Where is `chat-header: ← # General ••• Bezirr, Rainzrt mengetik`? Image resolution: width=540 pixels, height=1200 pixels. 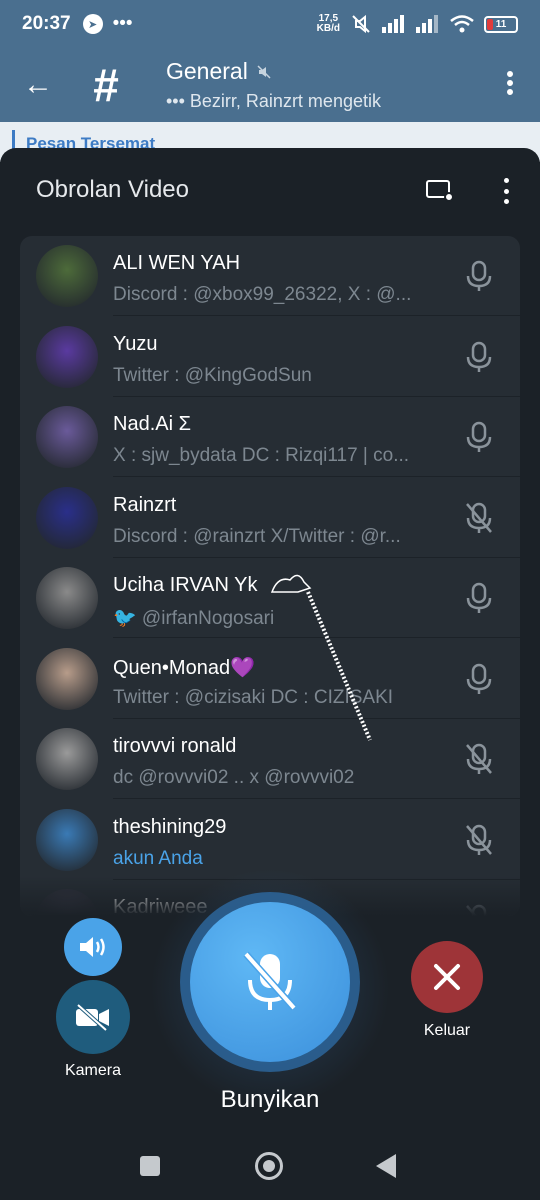
chat-header: ← # General ••• Bezirr, Rainzrt mengetik is located at coordinates (270, 85).